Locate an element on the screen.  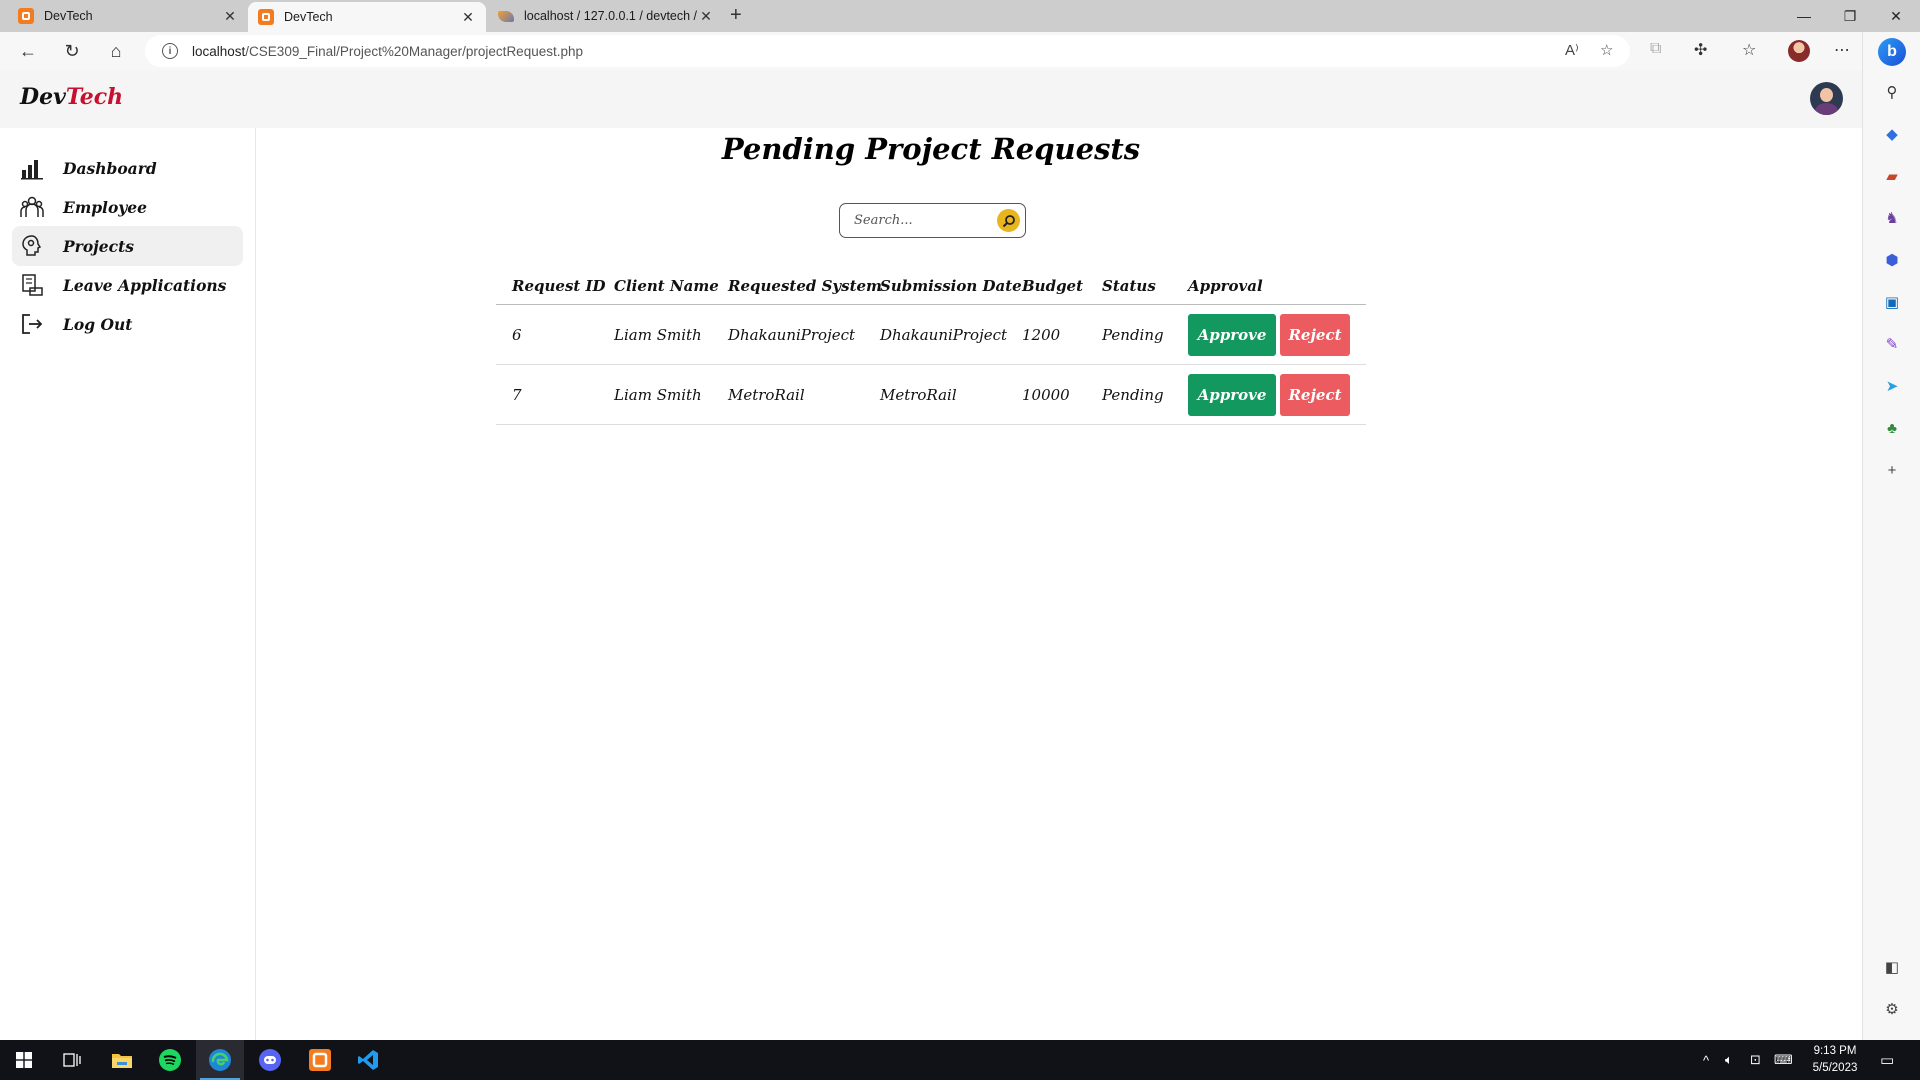
requested-system: DhakauniProject is located at coordinates (792, 334).